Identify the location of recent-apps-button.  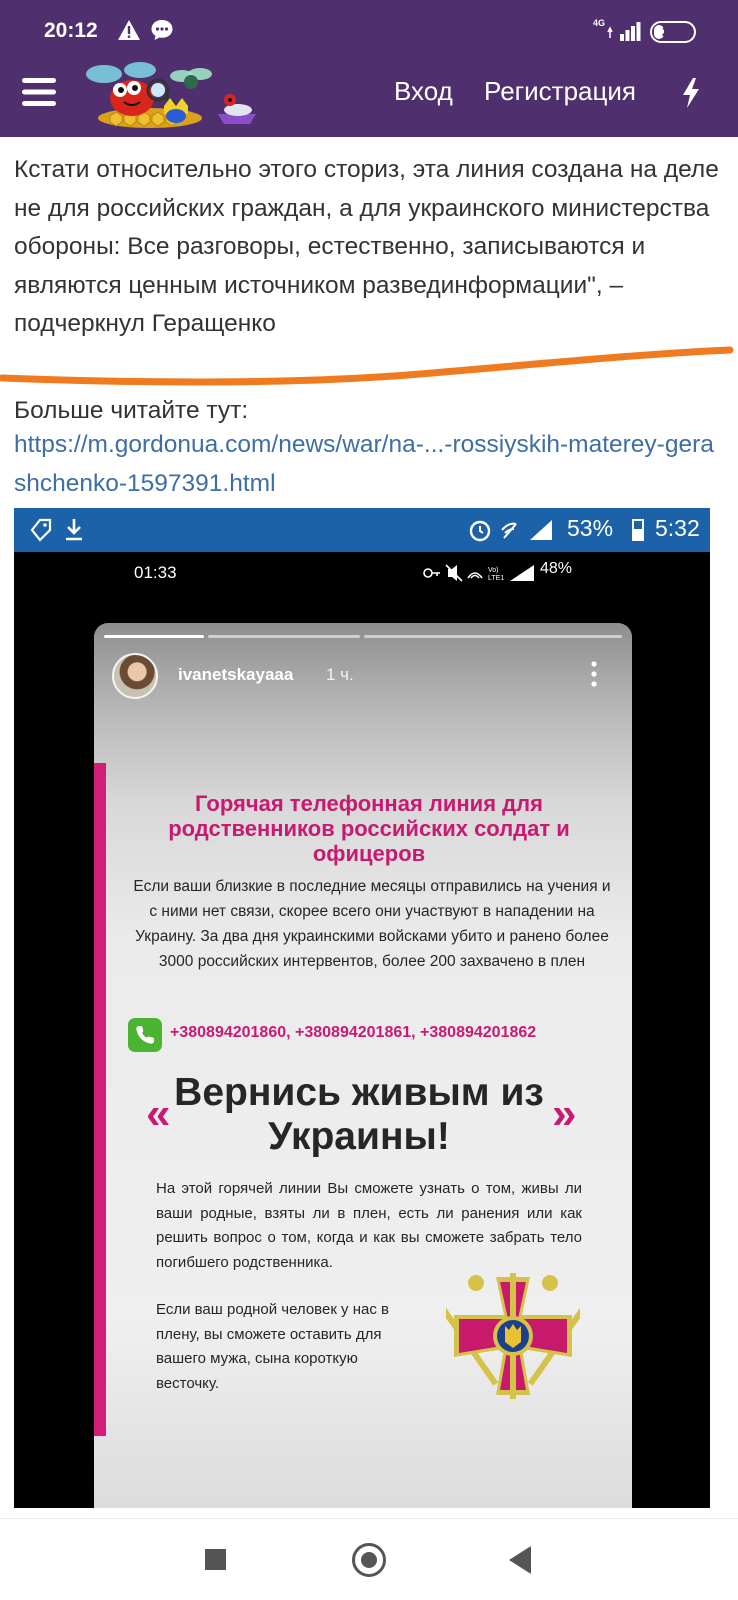
(215, 1559).